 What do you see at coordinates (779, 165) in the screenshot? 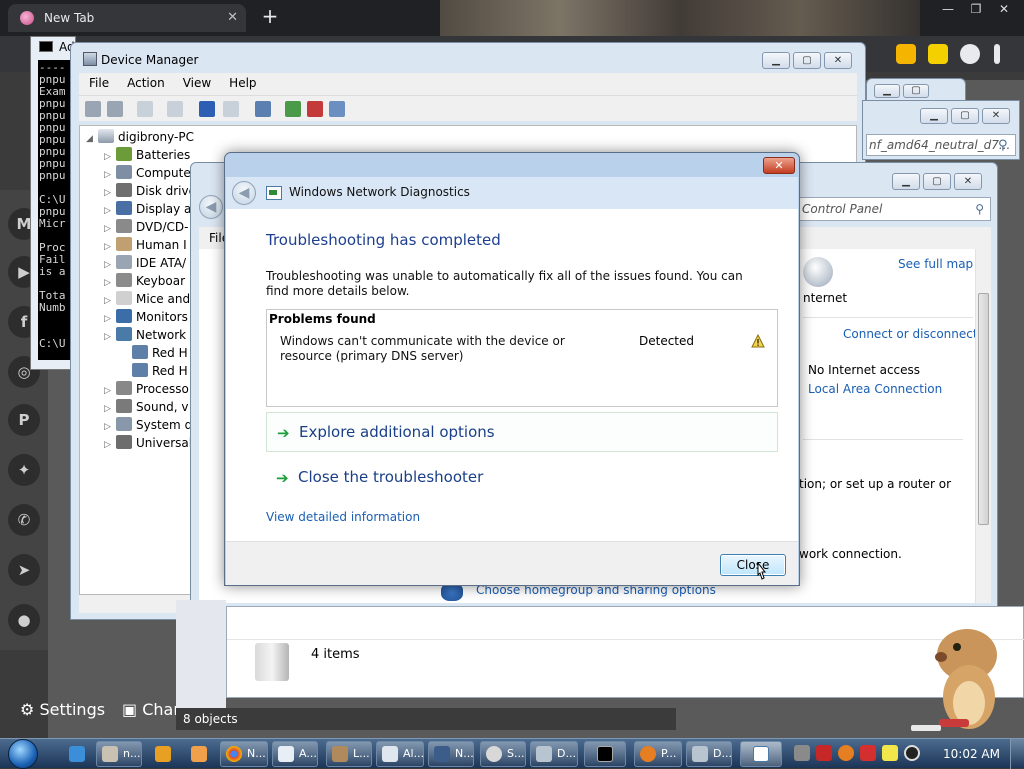
I see `dialog-close-button: ✕` at bounding box center [779, 165].